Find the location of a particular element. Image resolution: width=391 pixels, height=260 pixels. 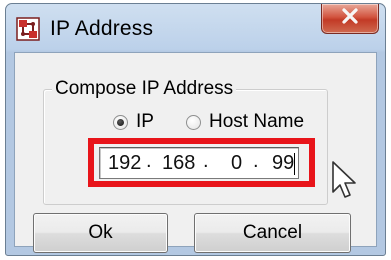

radio-ip-label: IP is located at coordinates (145, 121).